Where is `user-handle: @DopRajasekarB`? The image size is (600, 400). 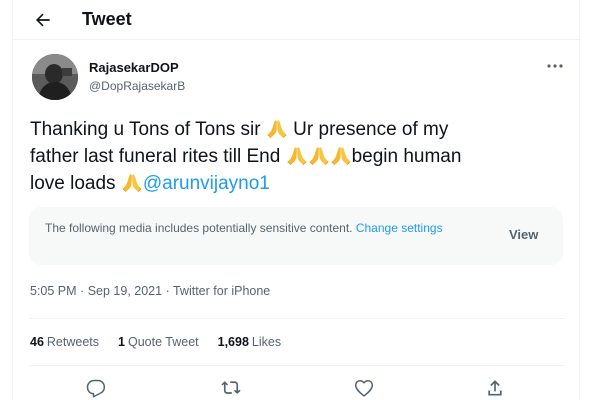 user-handle: @DopRajasekarB is located at coordinates (137, 86).